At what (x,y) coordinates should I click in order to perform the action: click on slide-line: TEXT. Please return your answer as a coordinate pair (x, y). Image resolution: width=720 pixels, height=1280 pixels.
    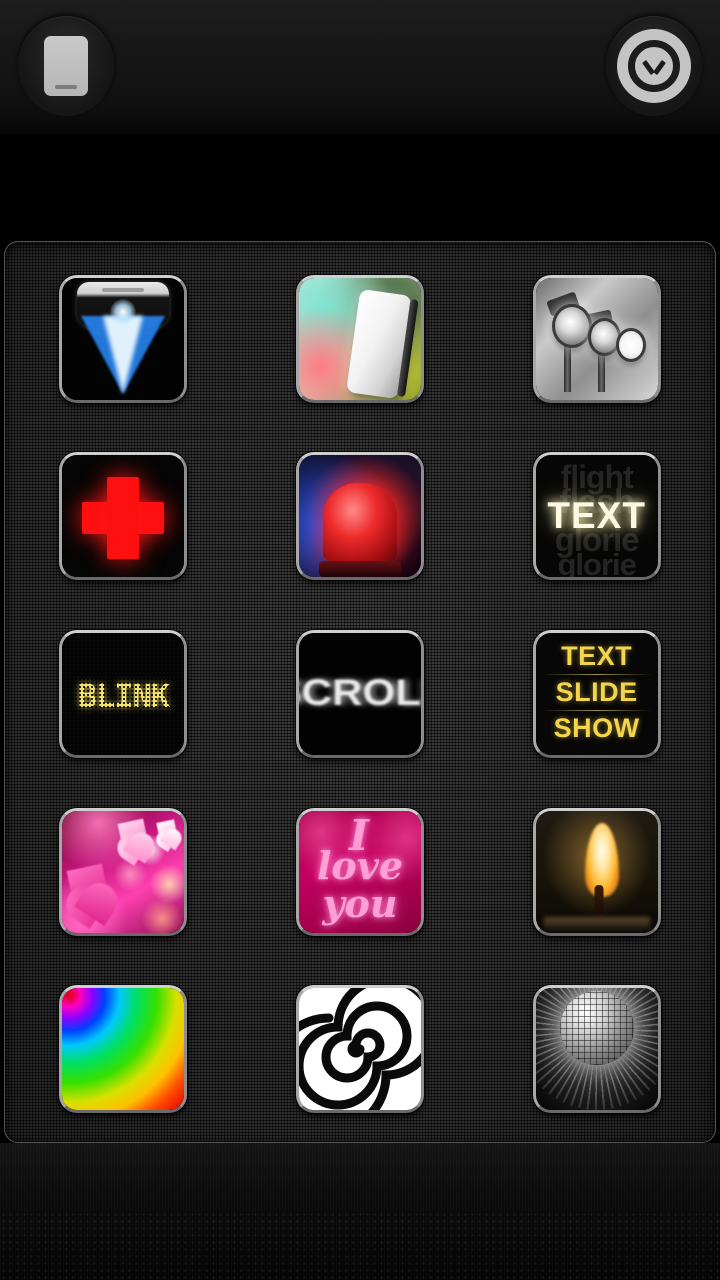
    Looking at the image, I should click on (597, 655).